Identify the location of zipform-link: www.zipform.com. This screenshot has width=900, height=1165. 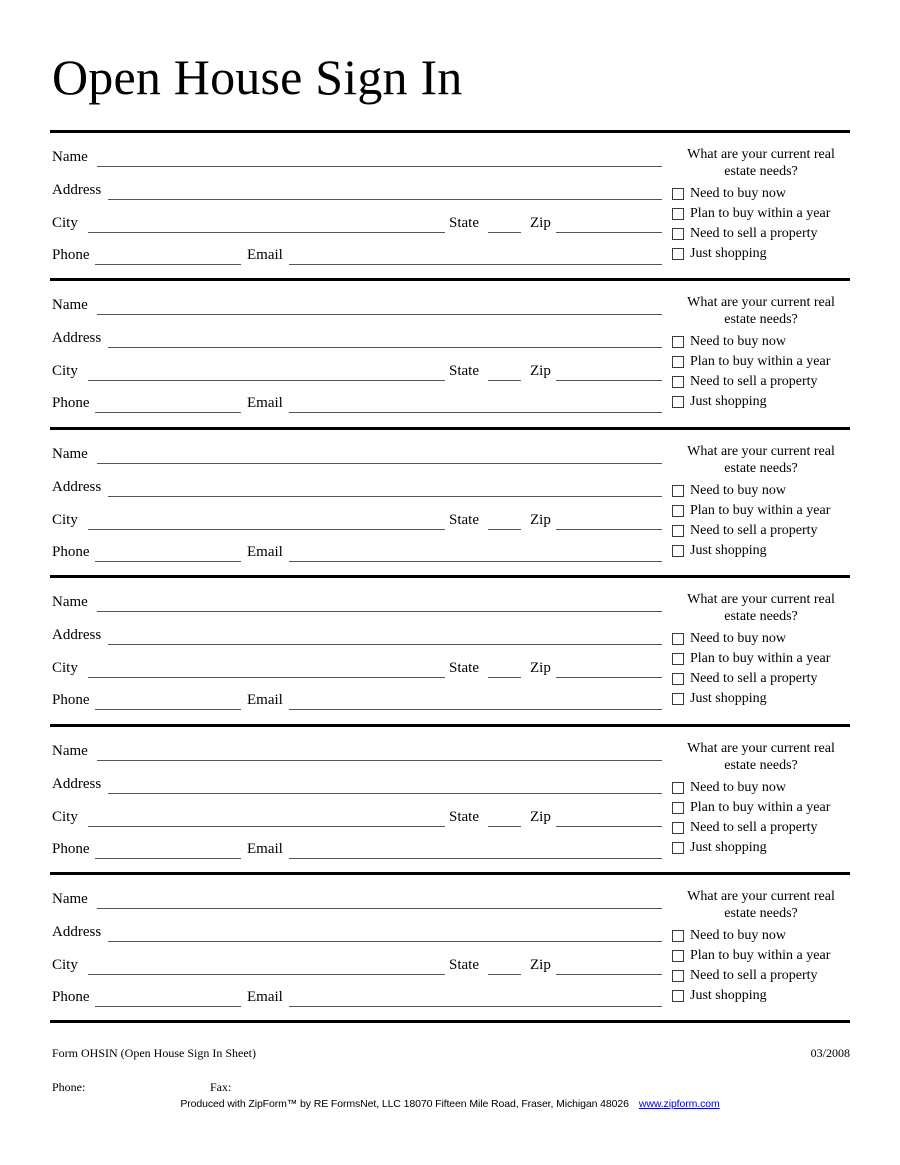
(679, 1104).